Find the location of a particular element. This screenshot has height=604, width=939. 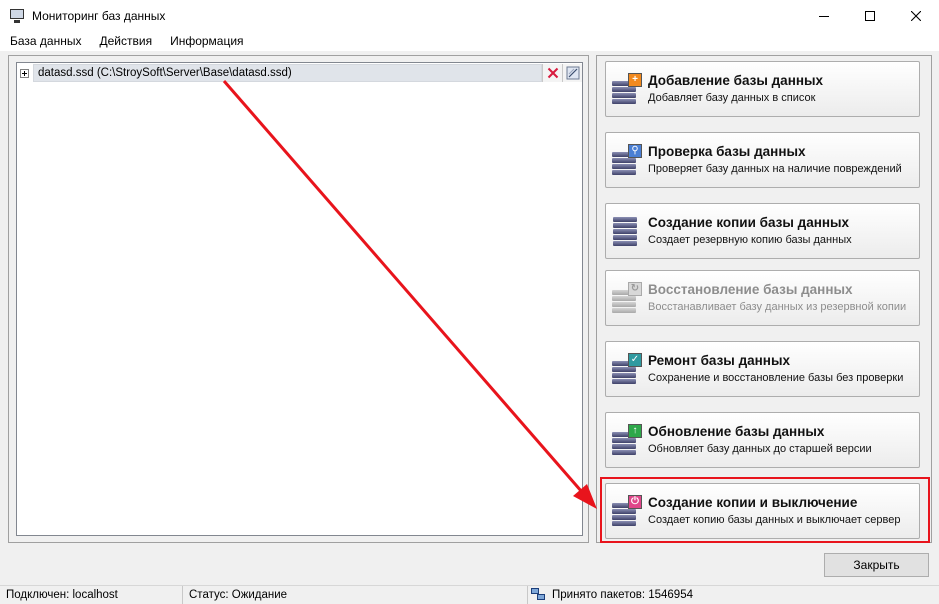

close-window-button is located at coordinates (916, 15).